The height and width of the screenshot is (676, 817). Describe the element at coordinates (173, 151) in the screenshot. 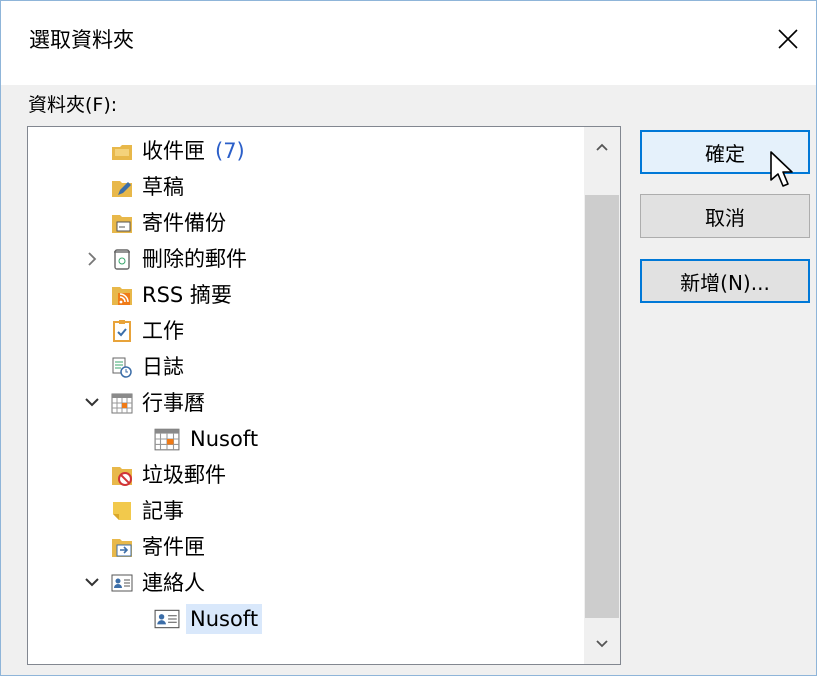

I see `tree-item-label: 收件匣` at that location.